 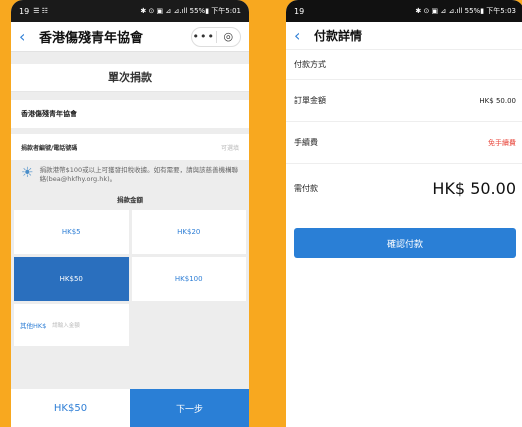 What do you see at coordinates (310, 100) in the screenshot?
I see `order-amount-label: 訂單金額` at bounding box center [310, 100].